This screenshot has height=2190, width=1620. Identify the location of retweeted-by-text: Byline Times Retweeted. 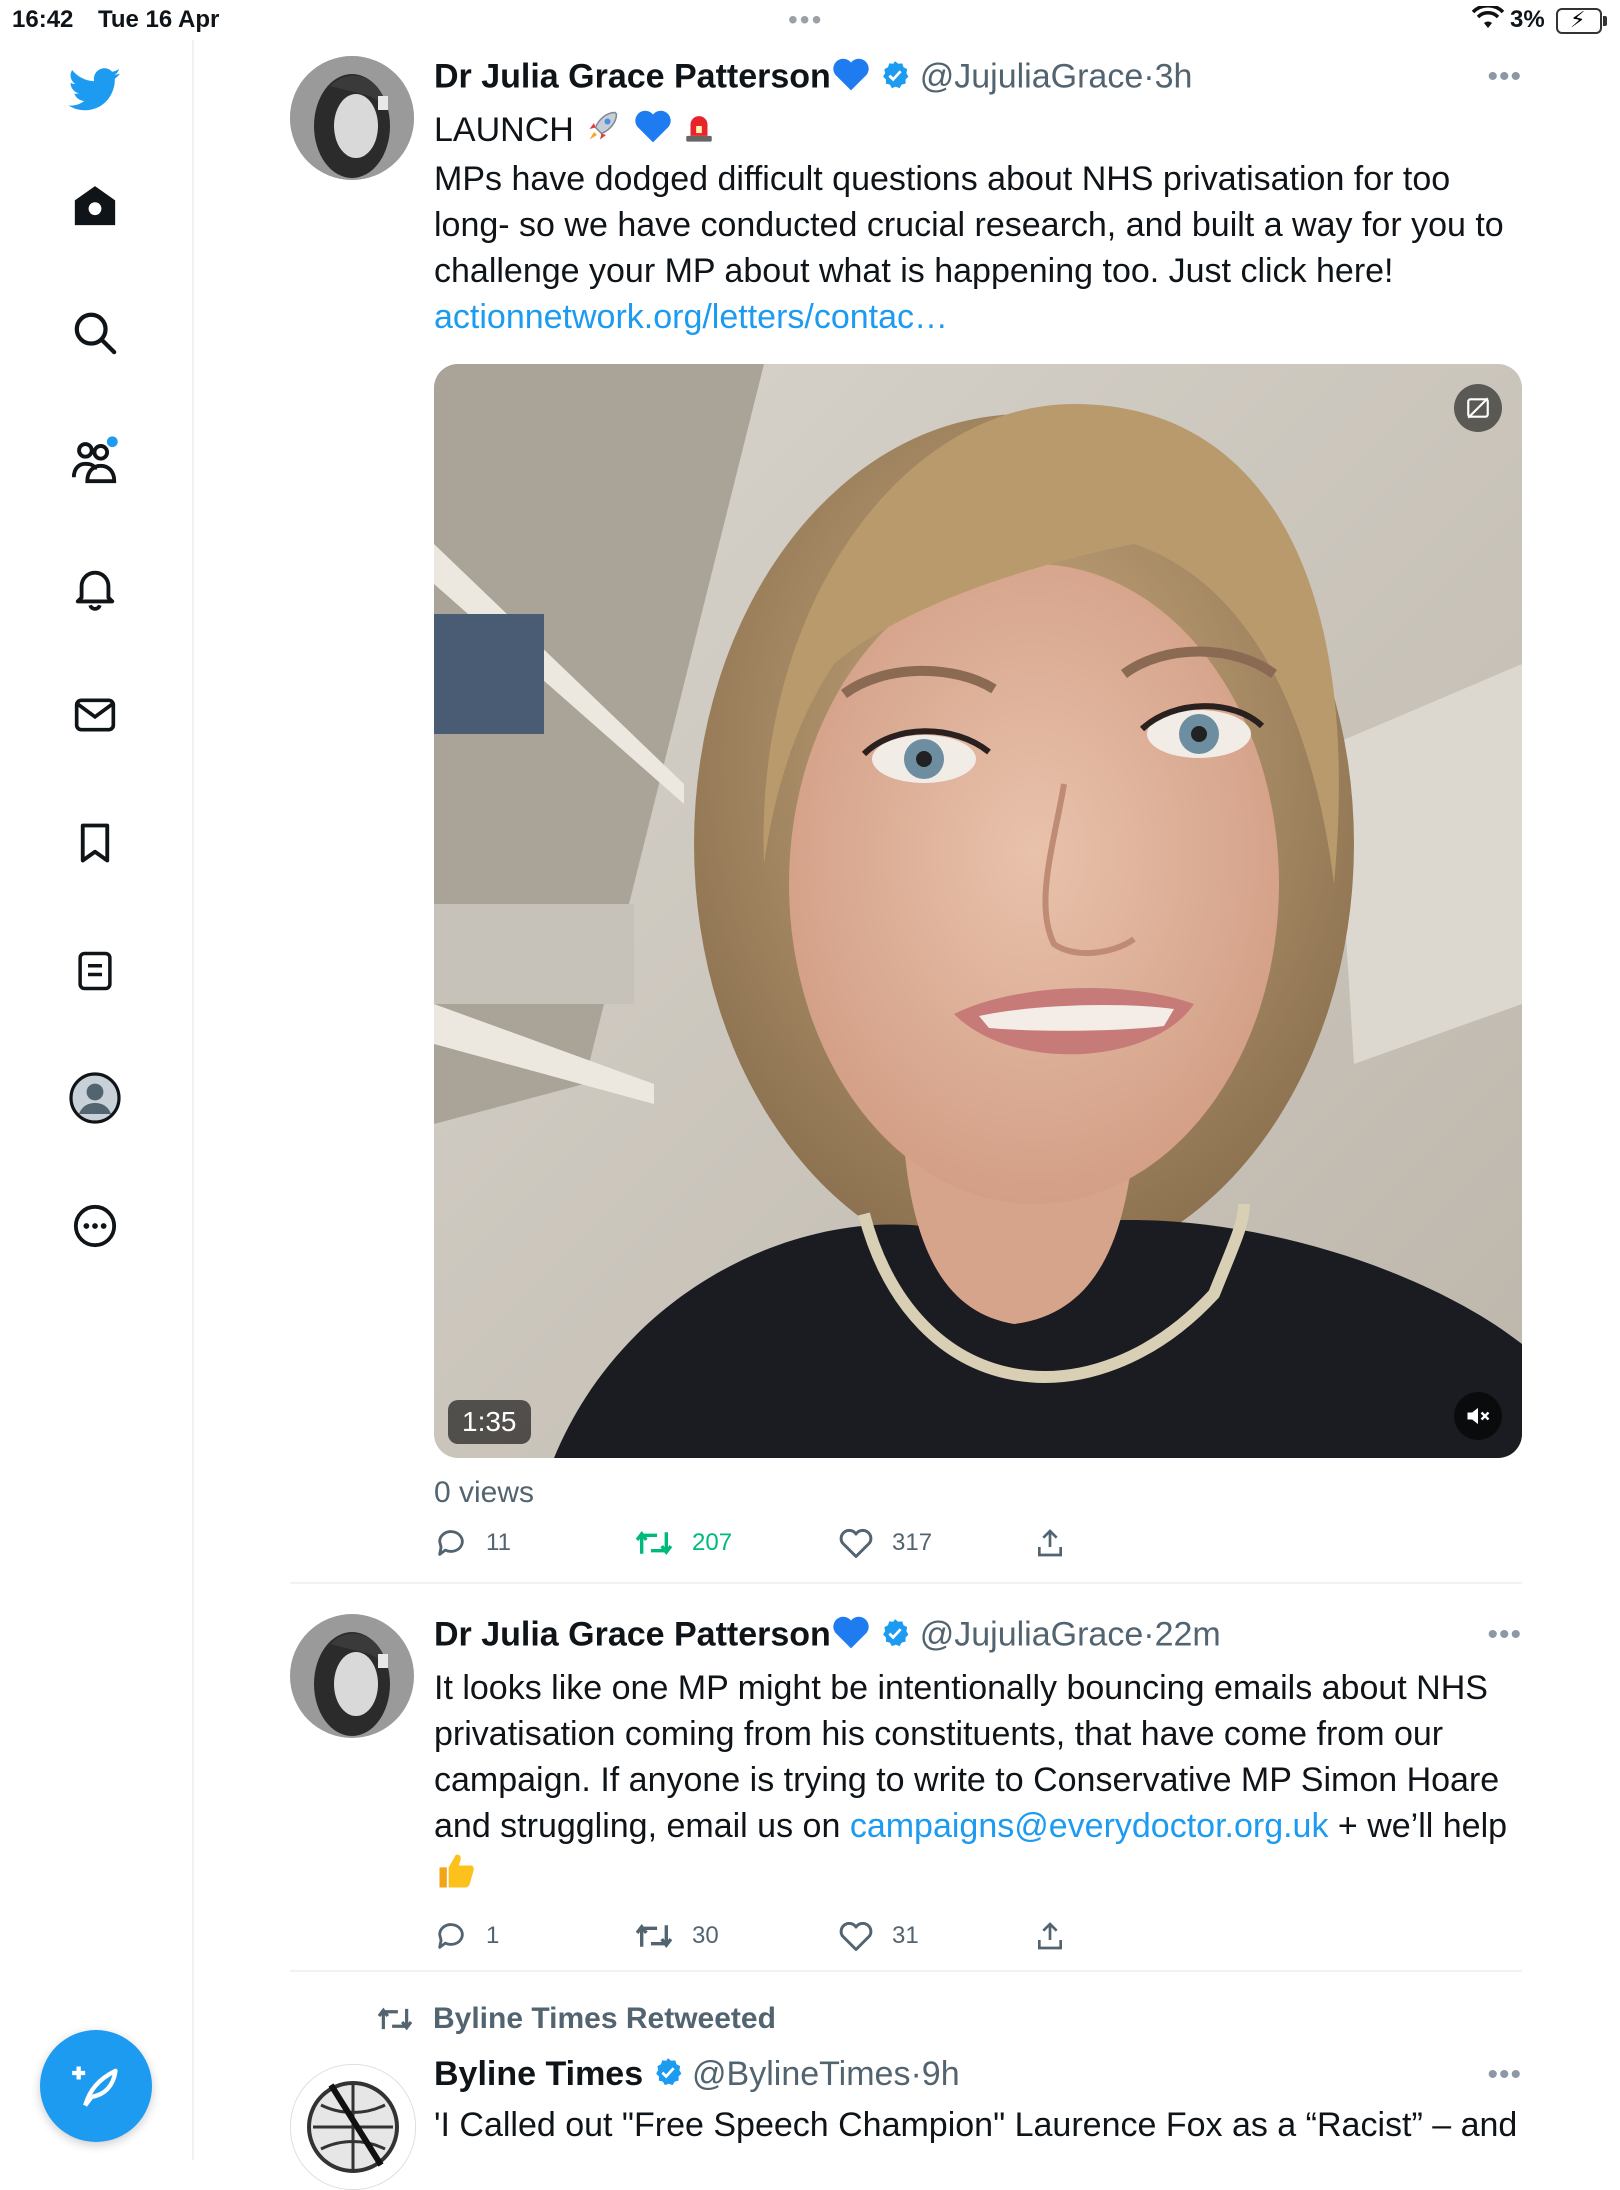
(604, 2018).